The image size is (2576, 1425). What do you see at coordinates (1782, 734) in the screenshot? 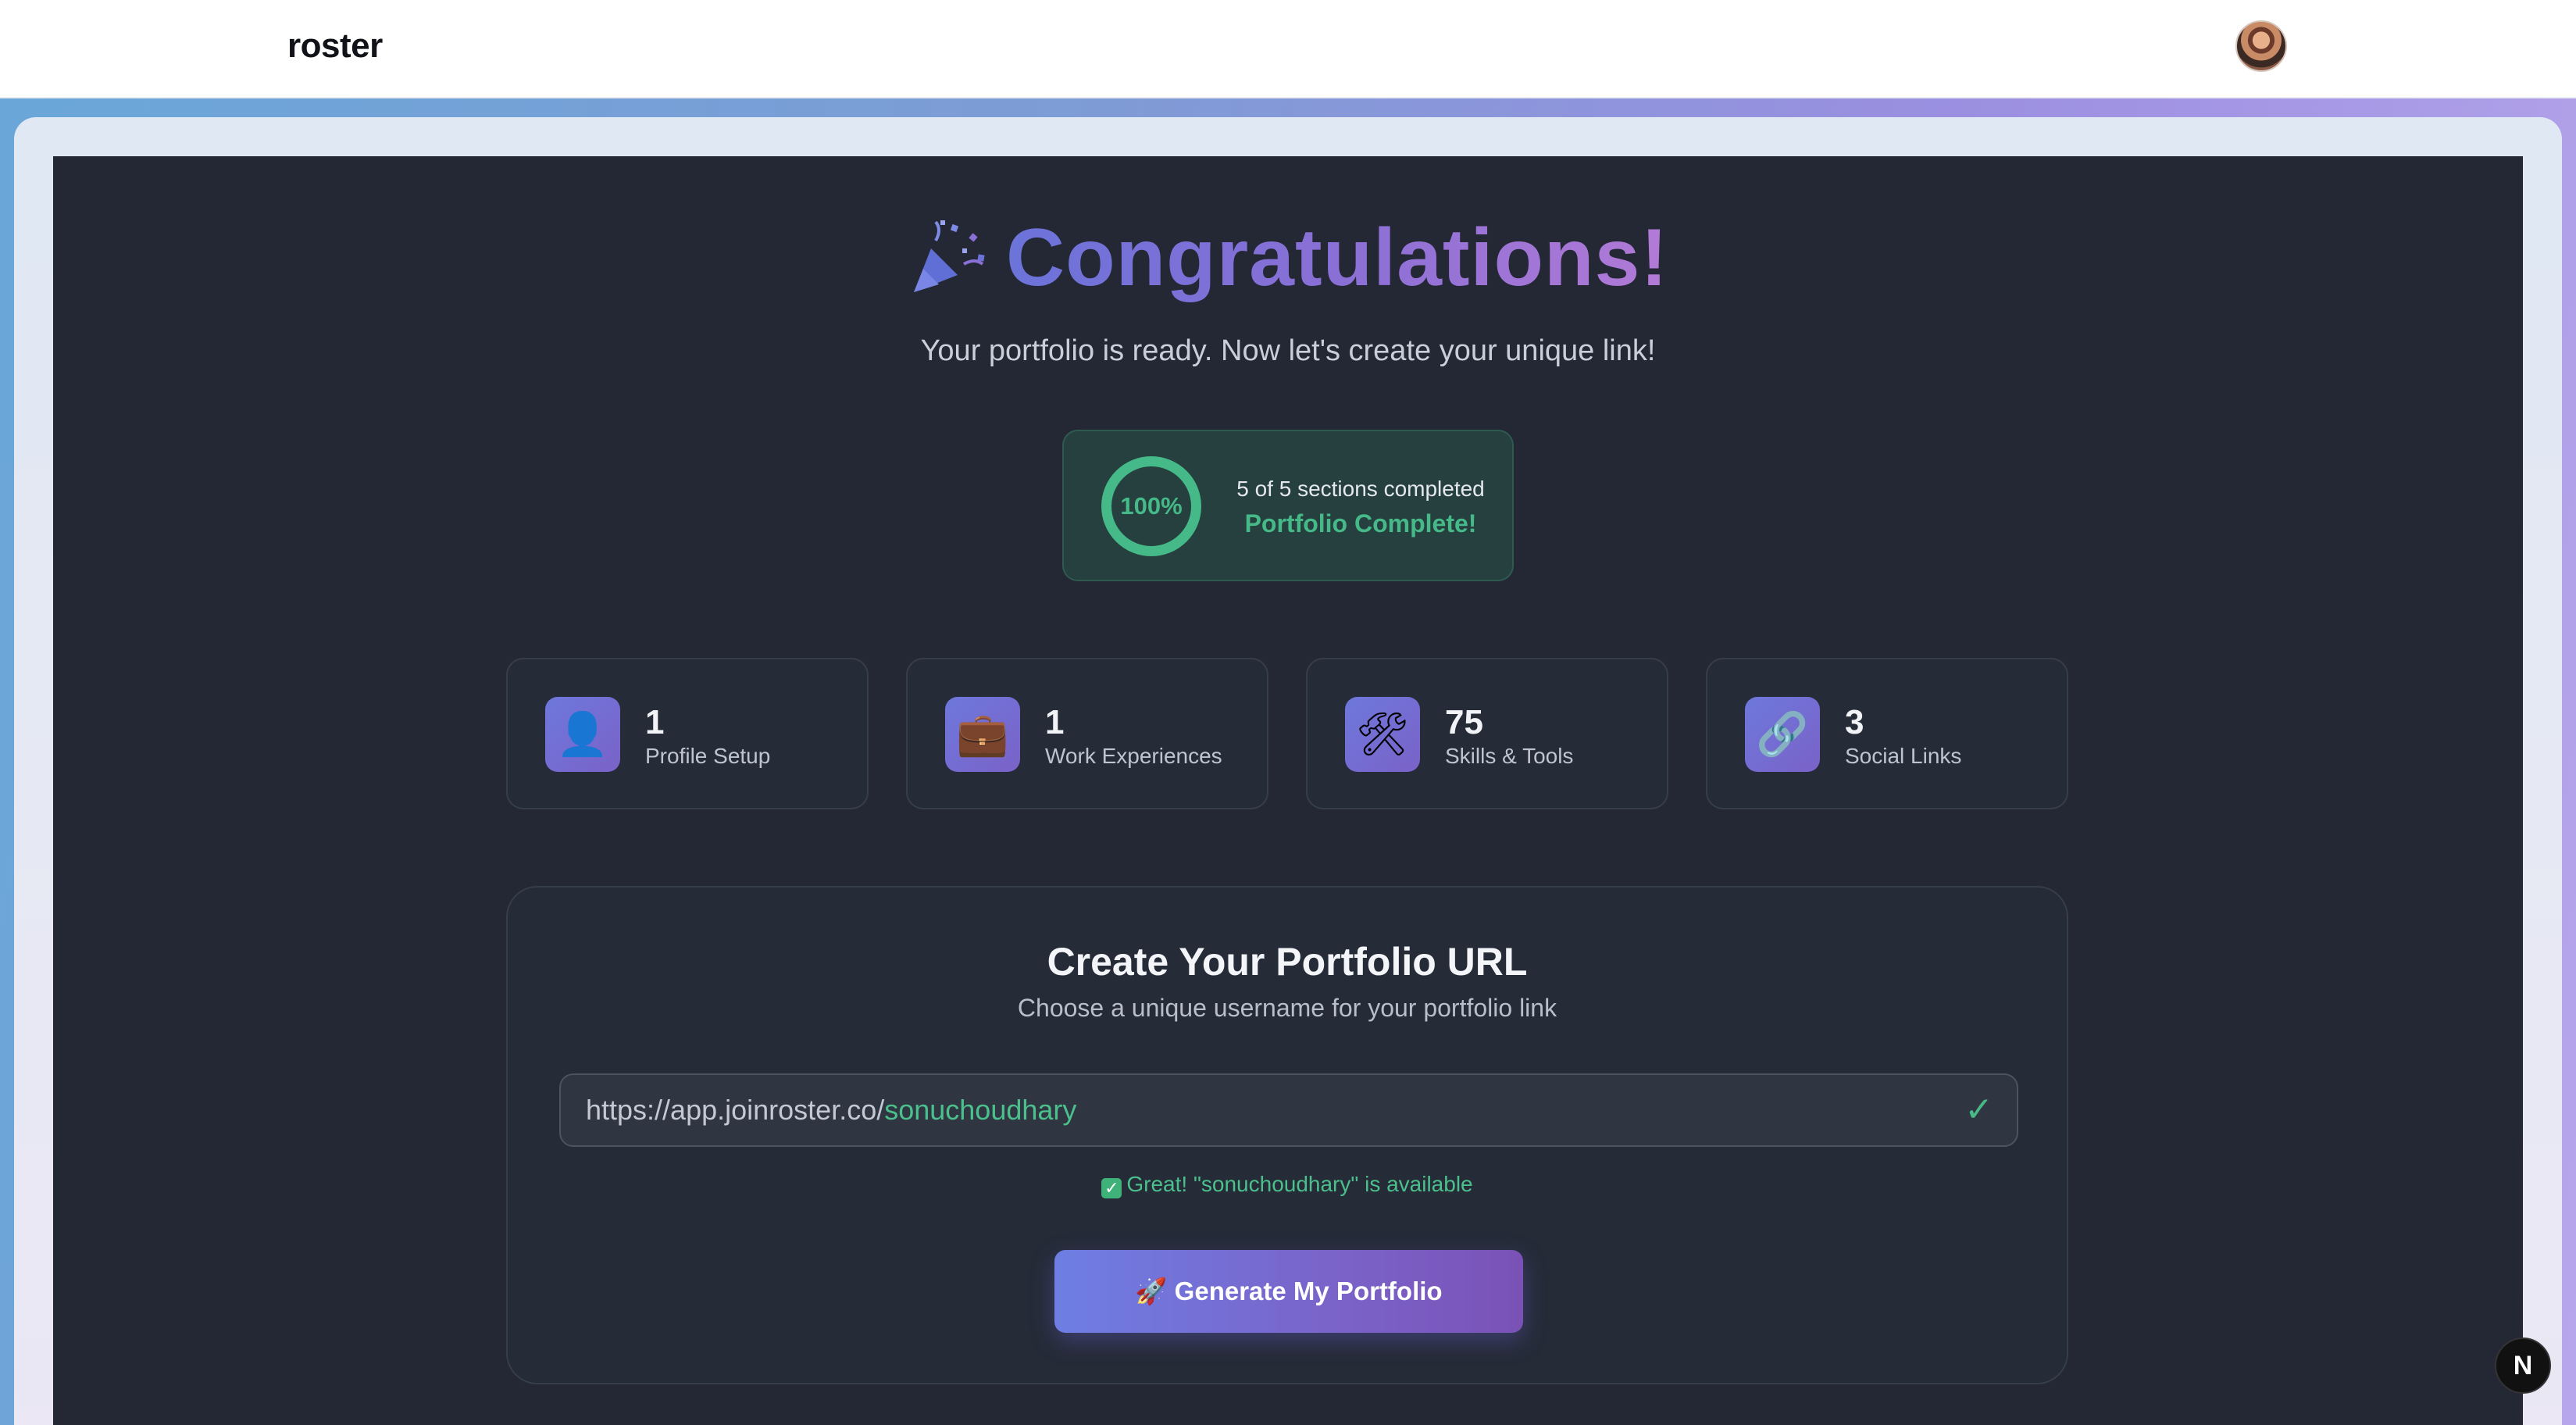
I see `link-icon: 🔗` at bounding box center [1782, 734].